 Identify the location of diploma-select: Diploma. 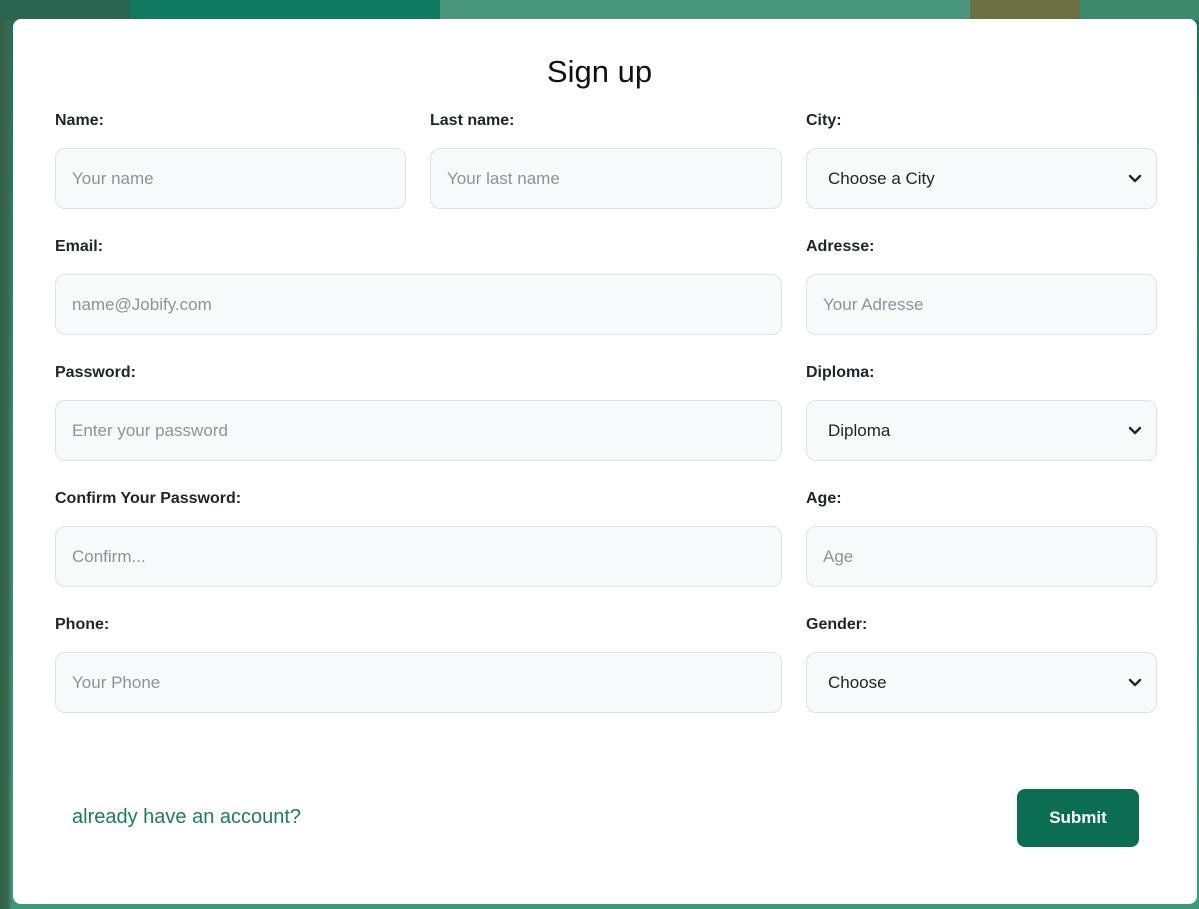
(981, 430).